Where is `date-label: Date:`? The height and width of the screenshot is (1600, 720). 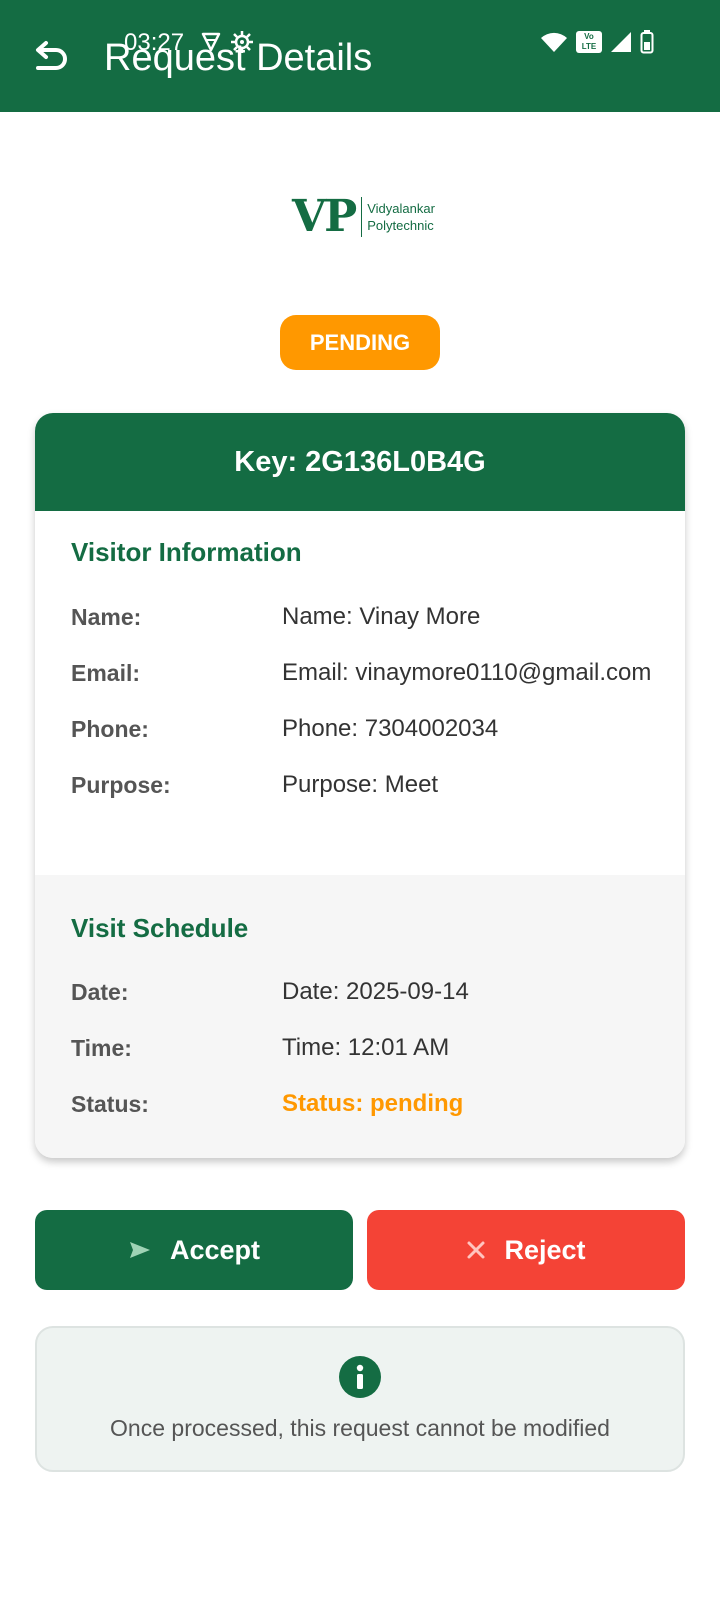 date-label: Date: is located at coordinates (100, 992).